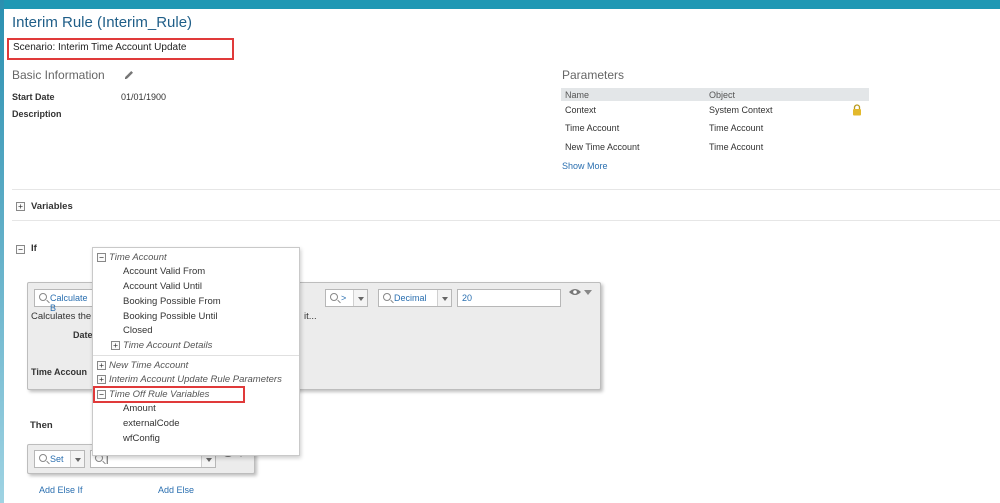 This screenshot has width=1000, height=503. What do you see at coordinates (83, 335) in the screenshot?
I see `date-label: Date` at bounding box center [83, 335].